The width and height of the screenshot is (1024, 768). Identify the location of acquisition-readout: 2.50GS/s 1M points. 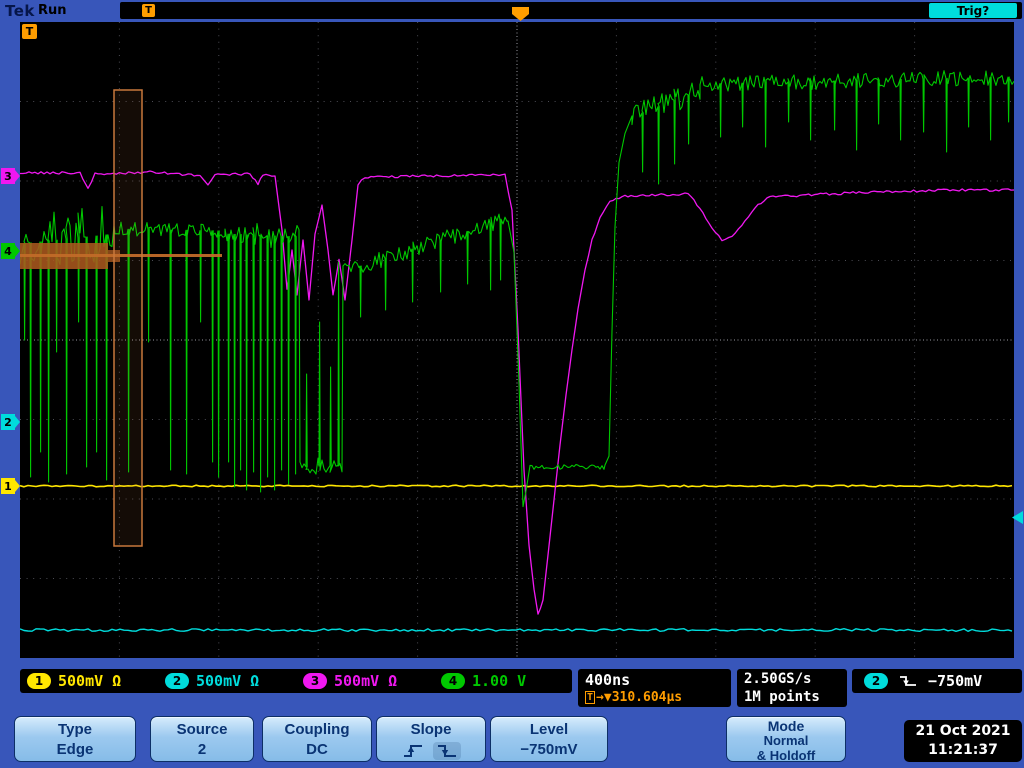
(792, 688).